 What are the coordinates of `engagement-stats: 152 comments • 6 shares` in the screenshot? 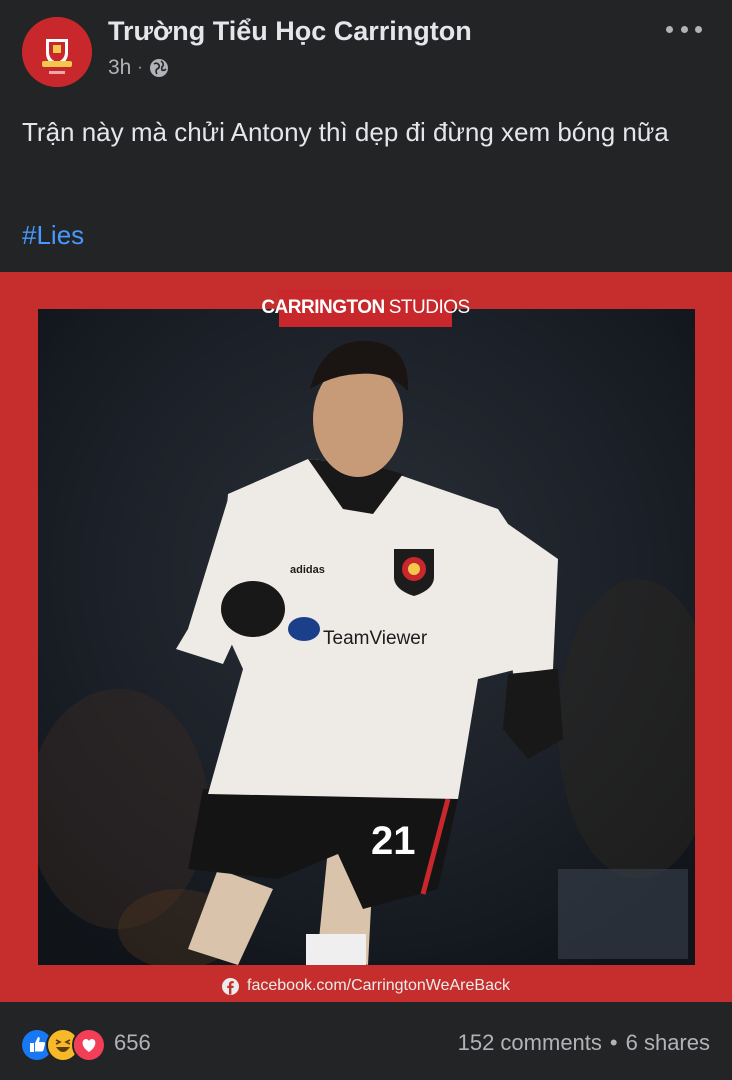 It's located at (584, 1043).